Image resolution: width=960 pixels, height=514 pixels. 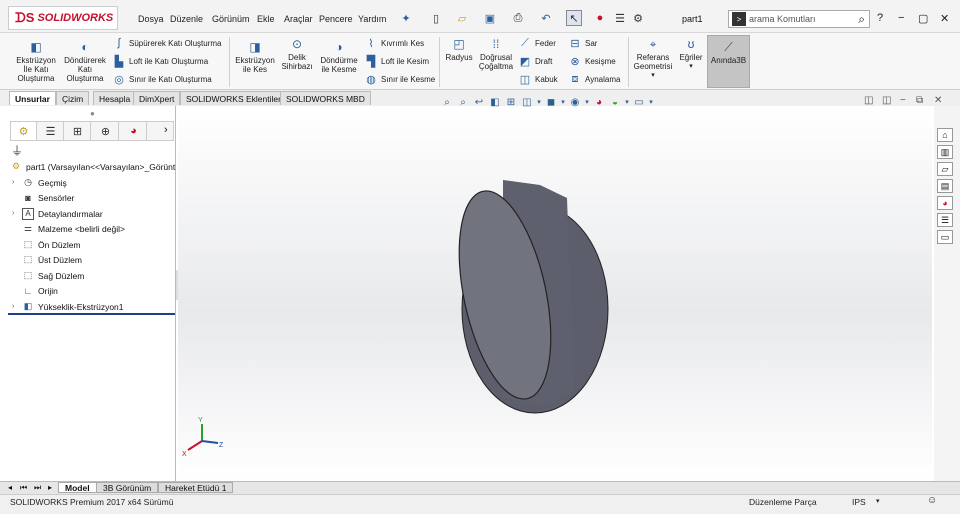 What do you see at coordinates (945, 152) in the screenshot?
I see `design-library-icon: ▥` at bounding box center [945, 152].